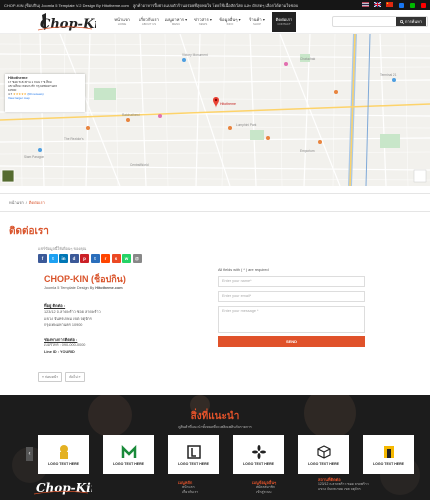 The image size is (430, 500). I want to click on address-label: ที่อยู่ ติดต่อ :, so click(55, 305).